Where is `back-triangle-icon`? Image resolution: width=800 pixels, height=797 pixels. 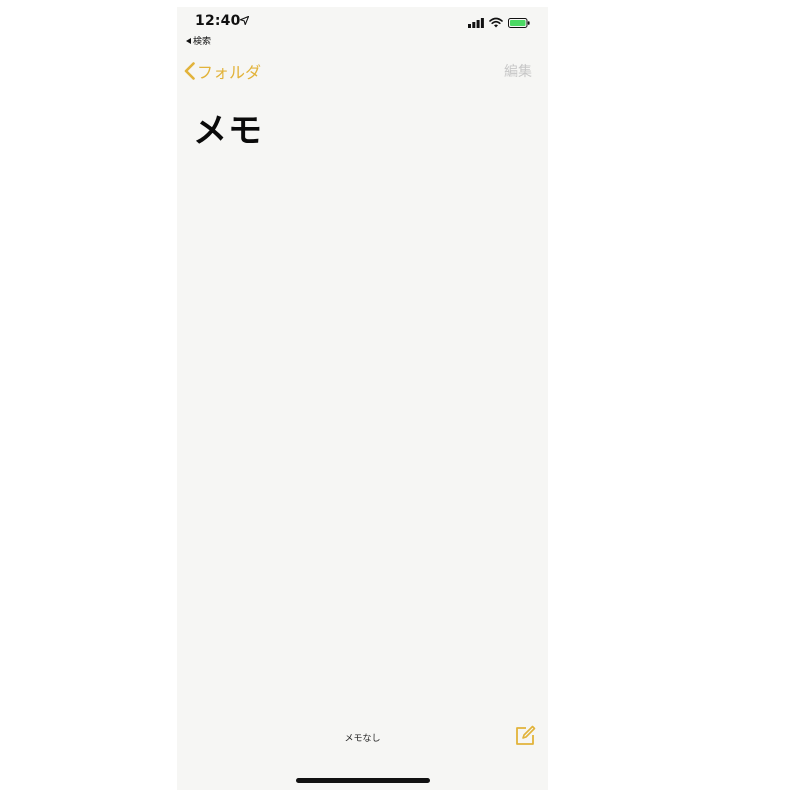 back-triangle-icon is located at coordinates (188, 40).